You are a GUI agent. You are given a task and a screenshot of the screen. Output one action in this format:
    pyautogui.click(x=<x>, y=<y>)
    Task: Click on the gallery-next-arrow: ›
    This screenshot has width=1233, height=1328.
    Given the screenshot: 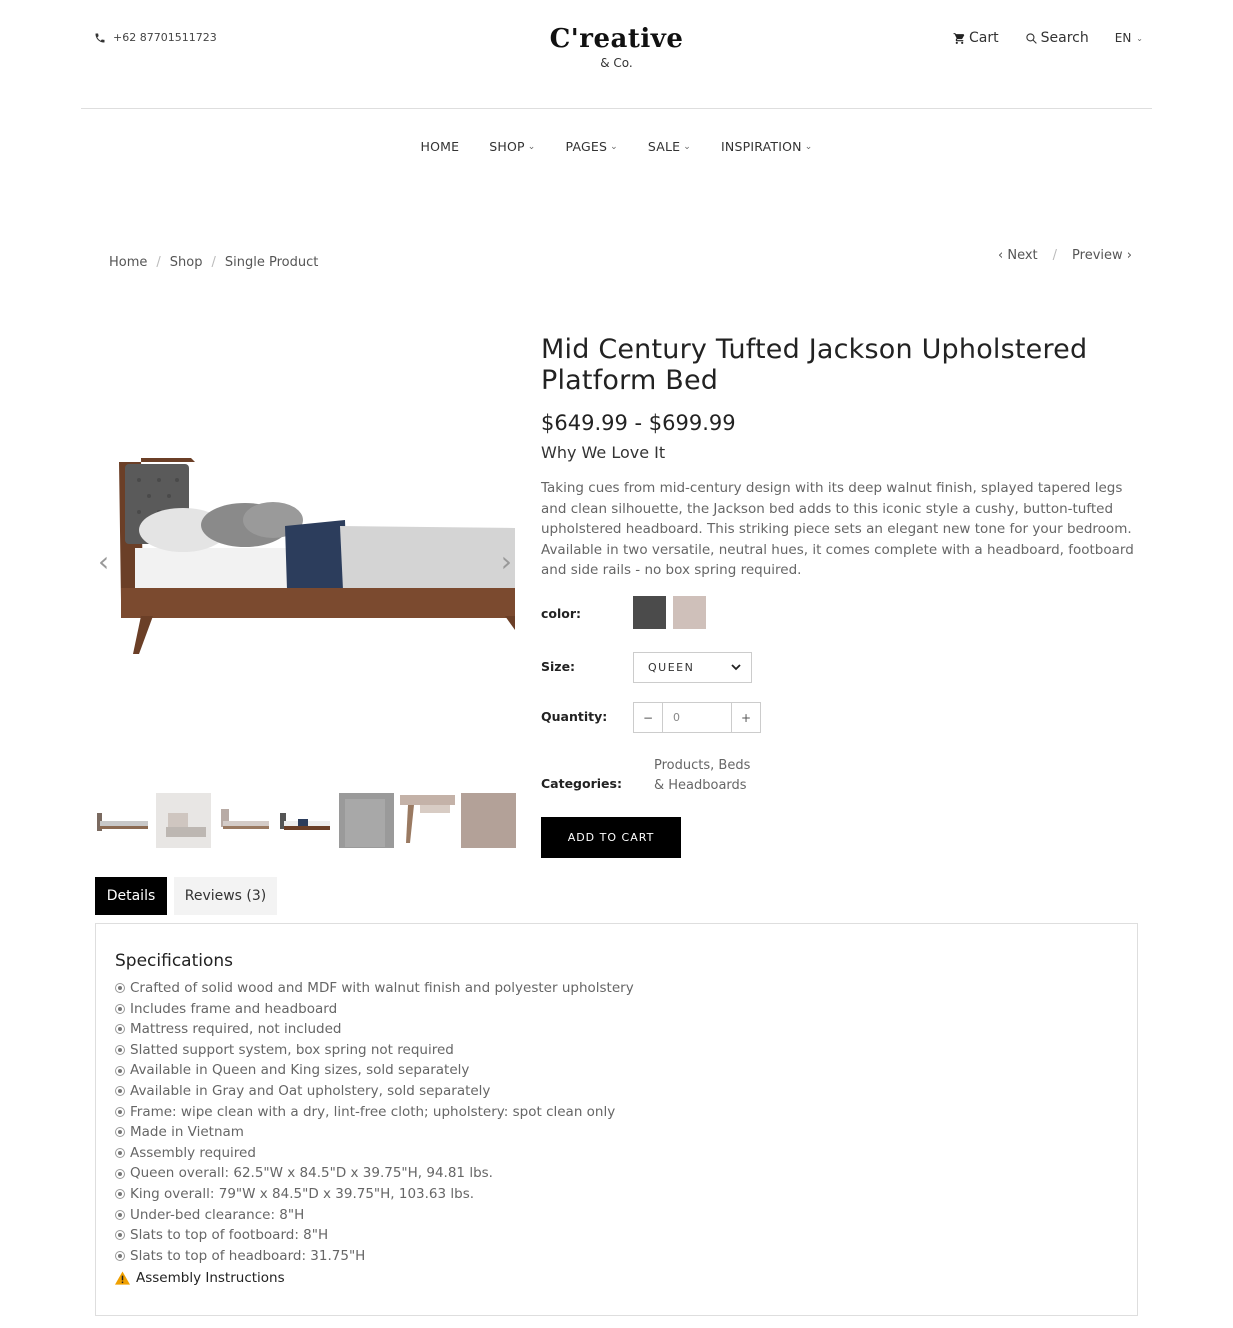 What is the action you would take?
    pyautogui.click(x=506, y=561)
    